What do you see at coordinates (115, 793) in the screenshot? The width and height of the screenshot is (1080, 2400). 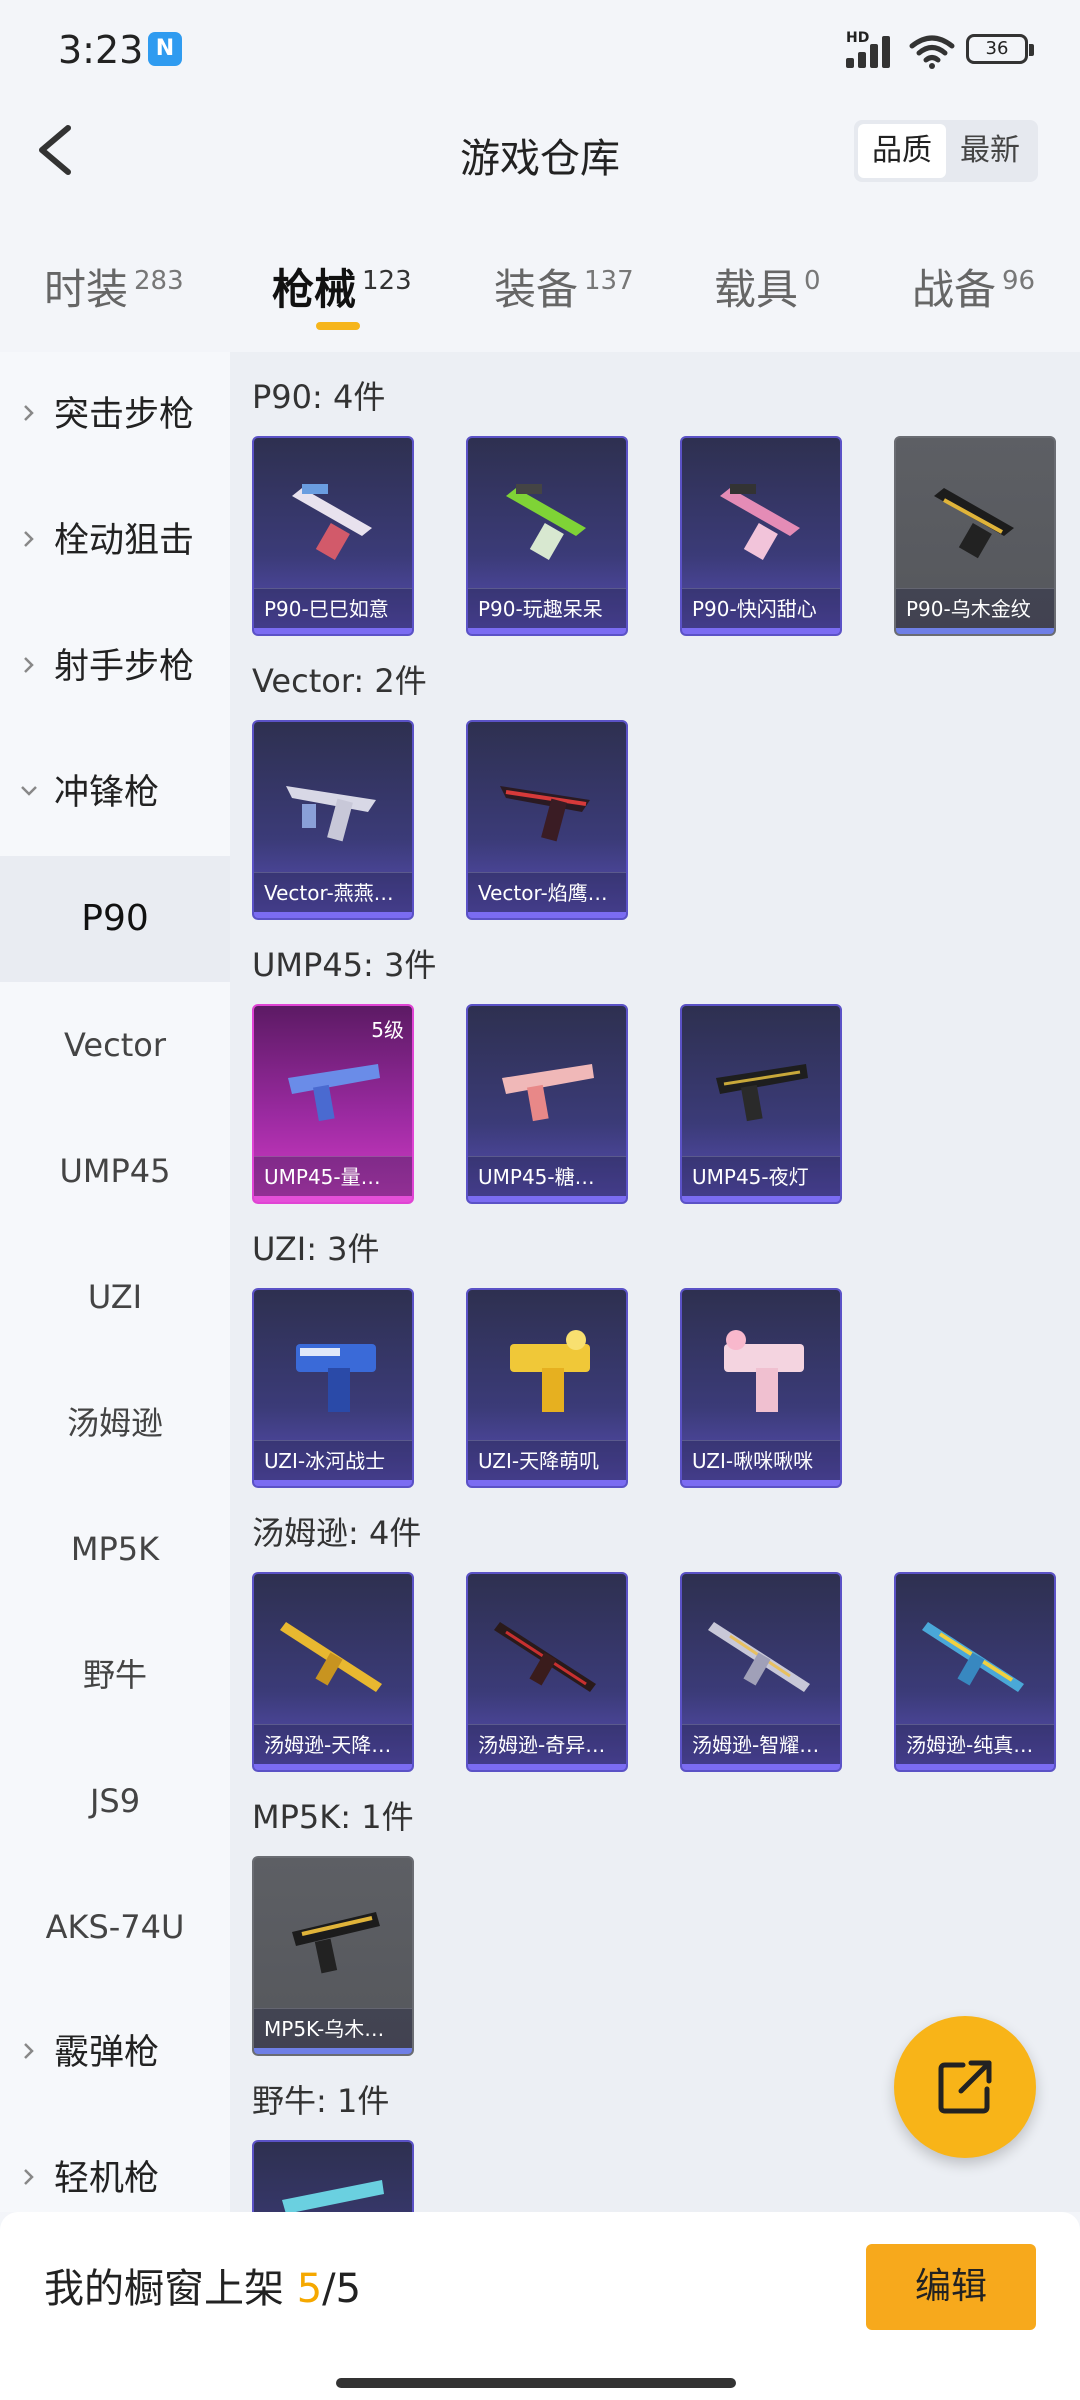 I see `sidebar-item-smg: 冲锋枪` at bounding box center [115, 793].